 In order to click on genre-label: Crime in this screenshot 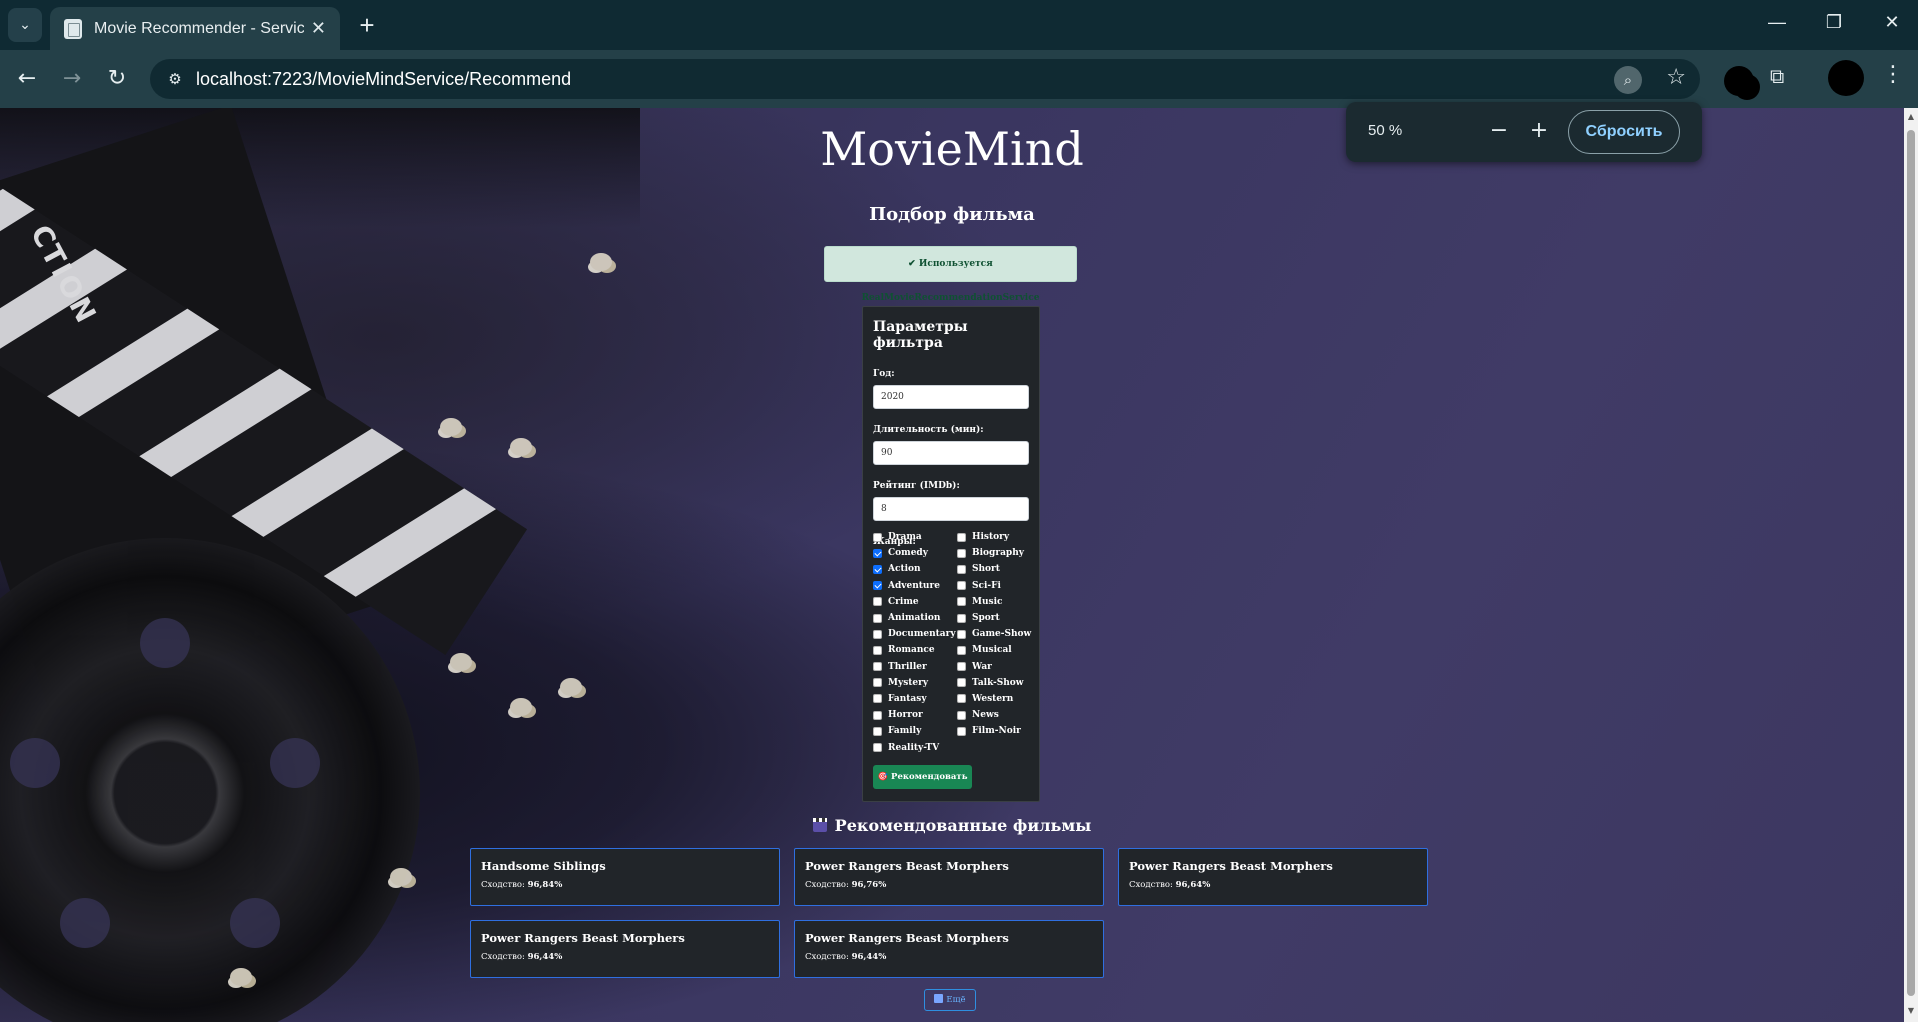, I will do `click(903, 601)`.